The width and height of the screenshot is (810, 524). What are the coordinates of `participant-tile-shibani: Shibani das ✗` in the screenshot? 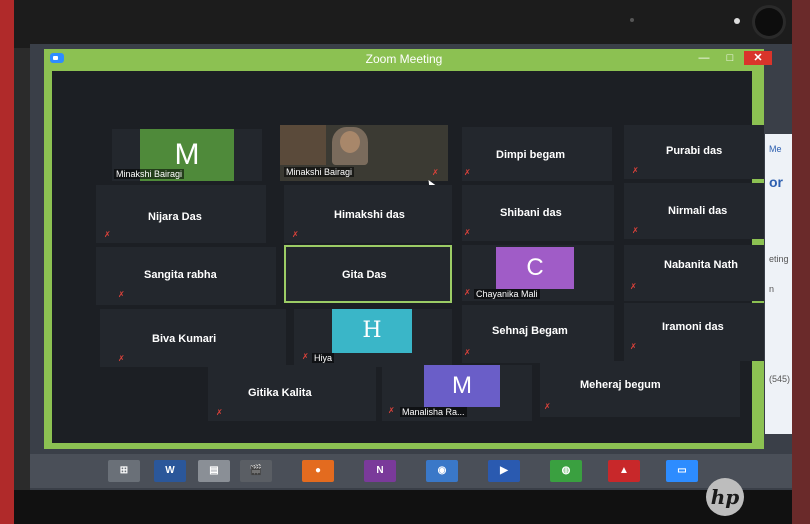 It's located at (538, 213).